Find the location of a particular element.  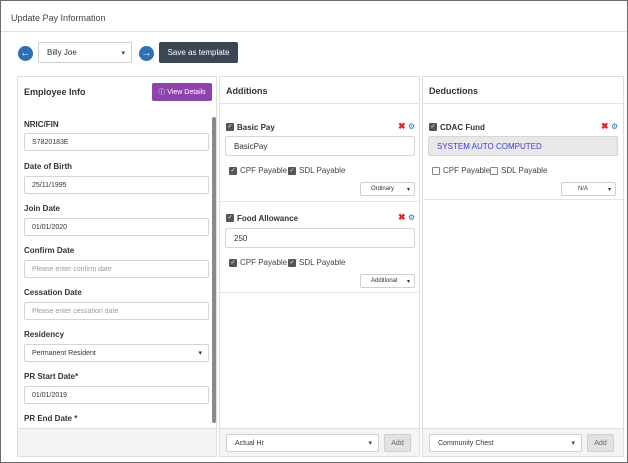

page-title: Update Pay Information is located at coordinates (58, 18).